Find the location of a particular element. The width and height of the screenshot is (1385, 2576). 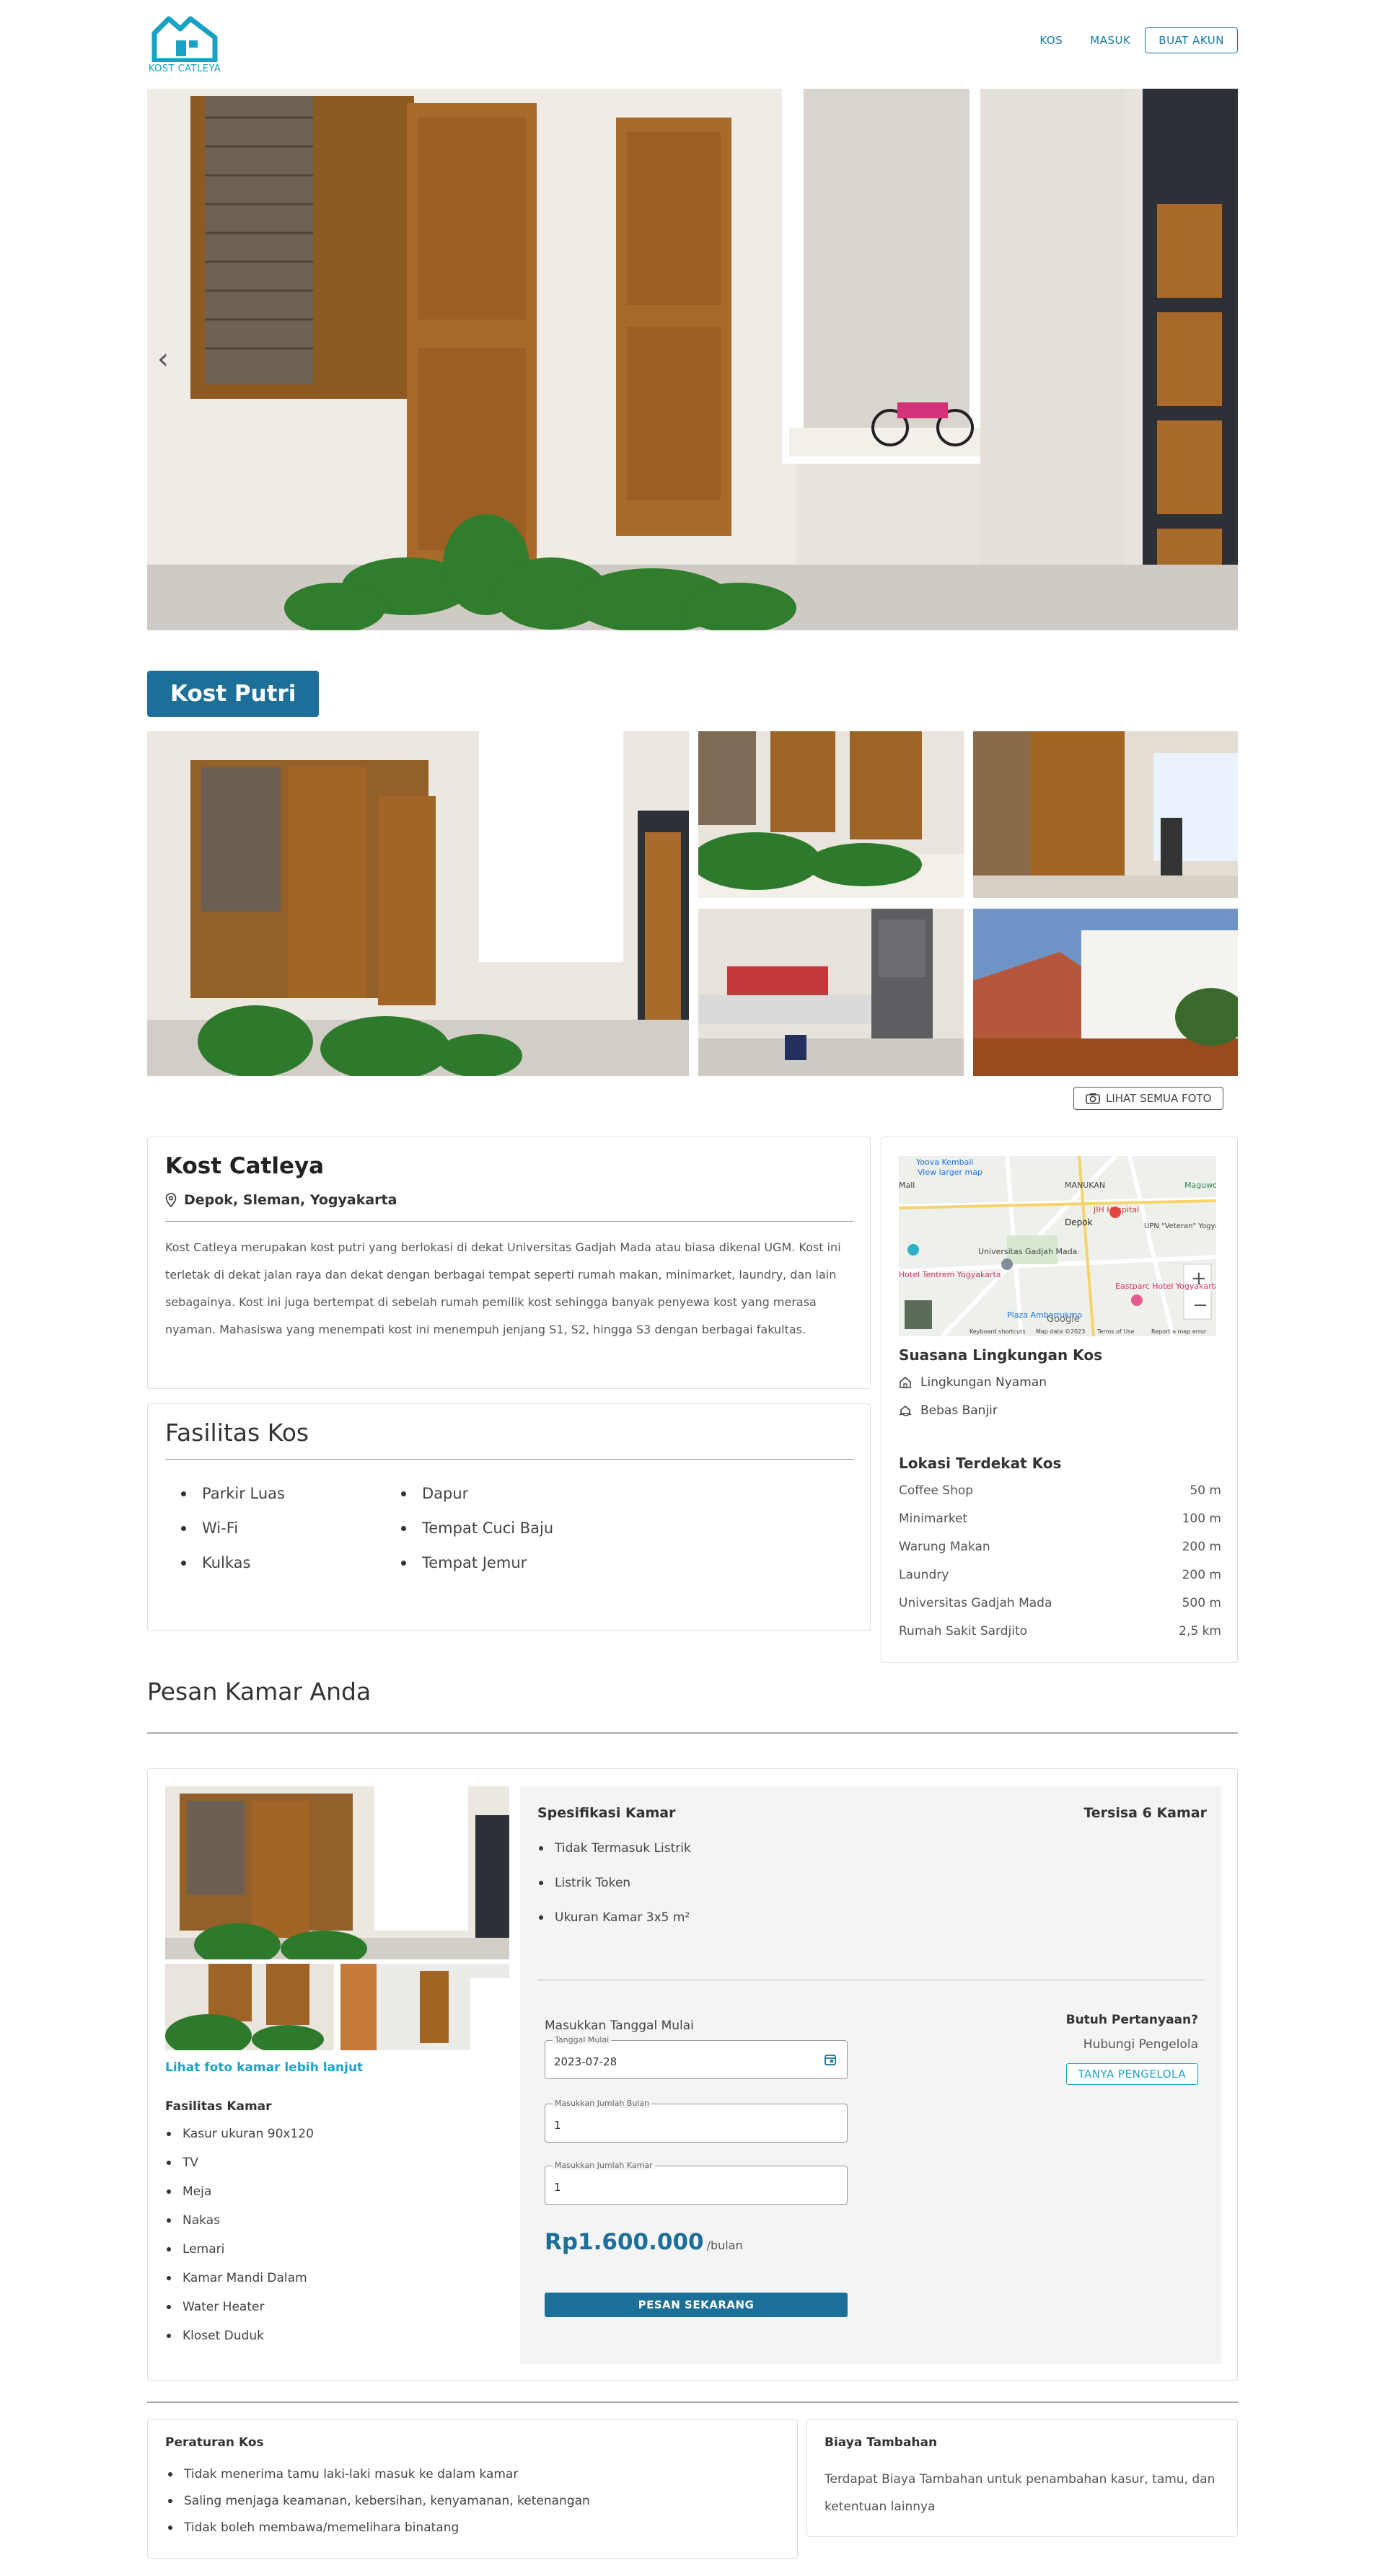

facility-item: Parkir Luas is located at coordinates (287, 1493).